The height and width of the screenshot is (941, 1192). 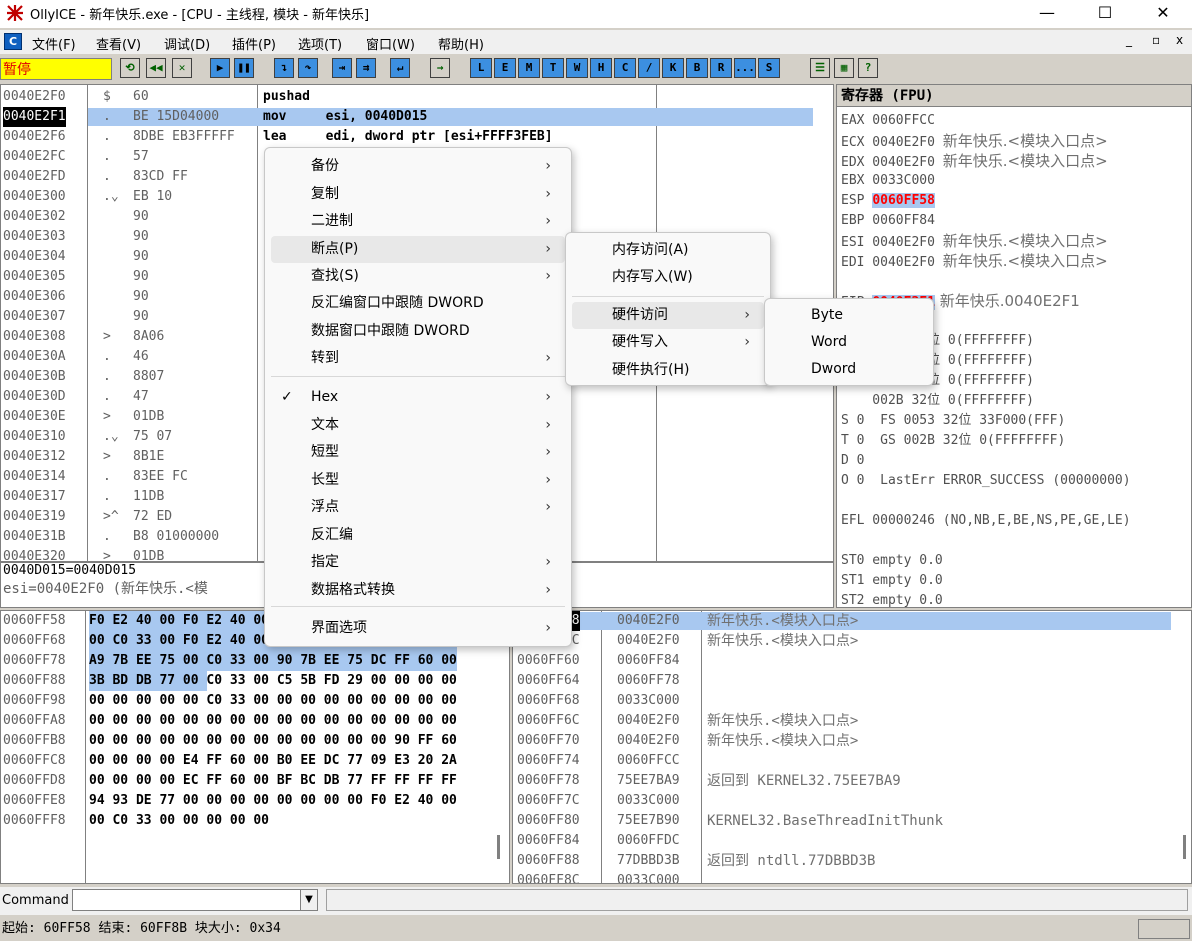 I want to click on stack-row: 0060FF7C 0033C000, so click(x=852, y=801).